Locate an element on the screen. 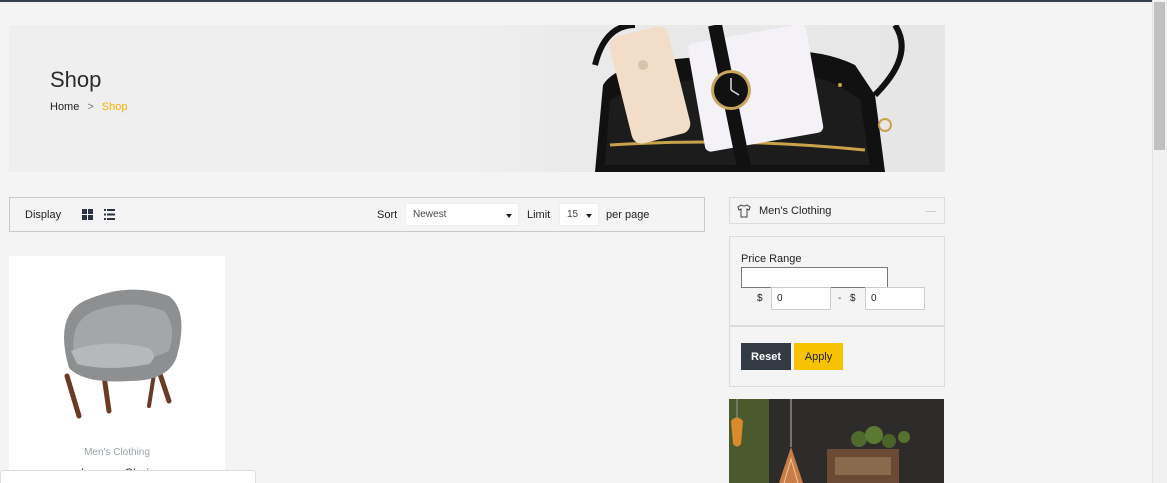 The height and width of the screenshot is (483, 1167). price-dash: - is located at coordinates (840, 298).